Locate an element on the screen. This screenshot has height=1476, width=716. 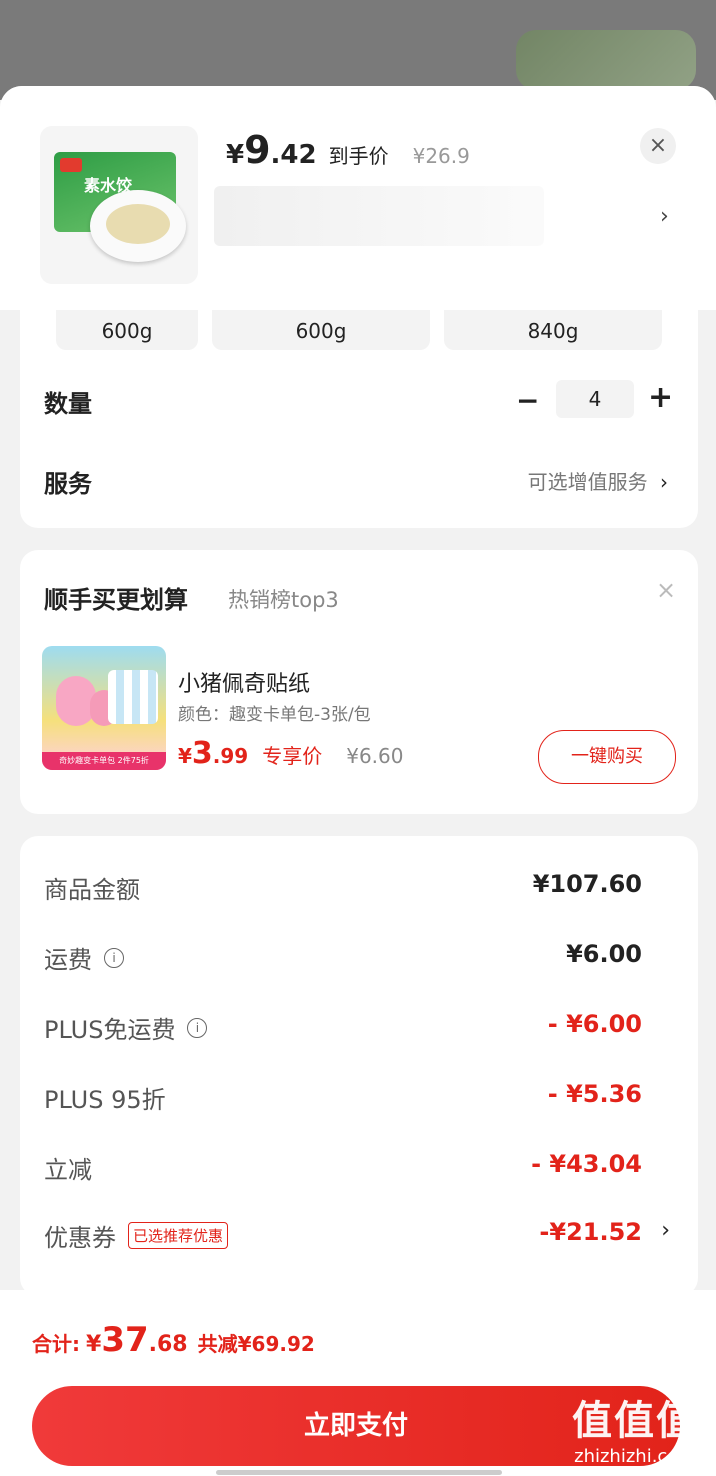
fee-row-goods: 商品金额 ¥107.60 is located at coordinates (359, 890).